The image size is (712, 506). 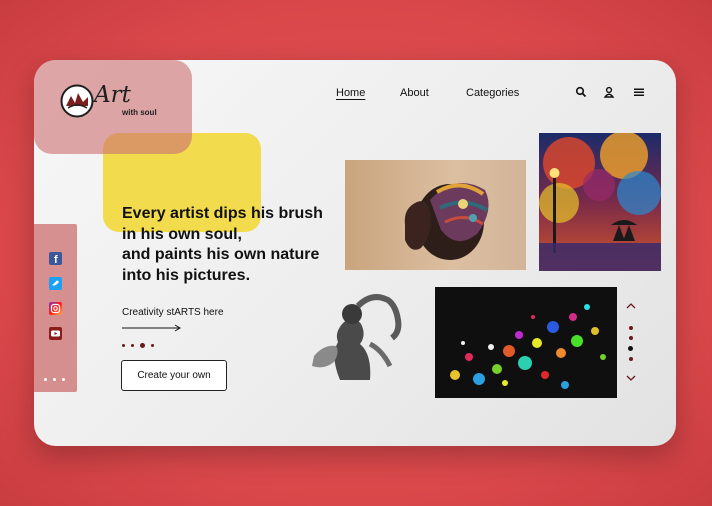 I want to click on hero-pagination-dots, so click(x=138, y=345).